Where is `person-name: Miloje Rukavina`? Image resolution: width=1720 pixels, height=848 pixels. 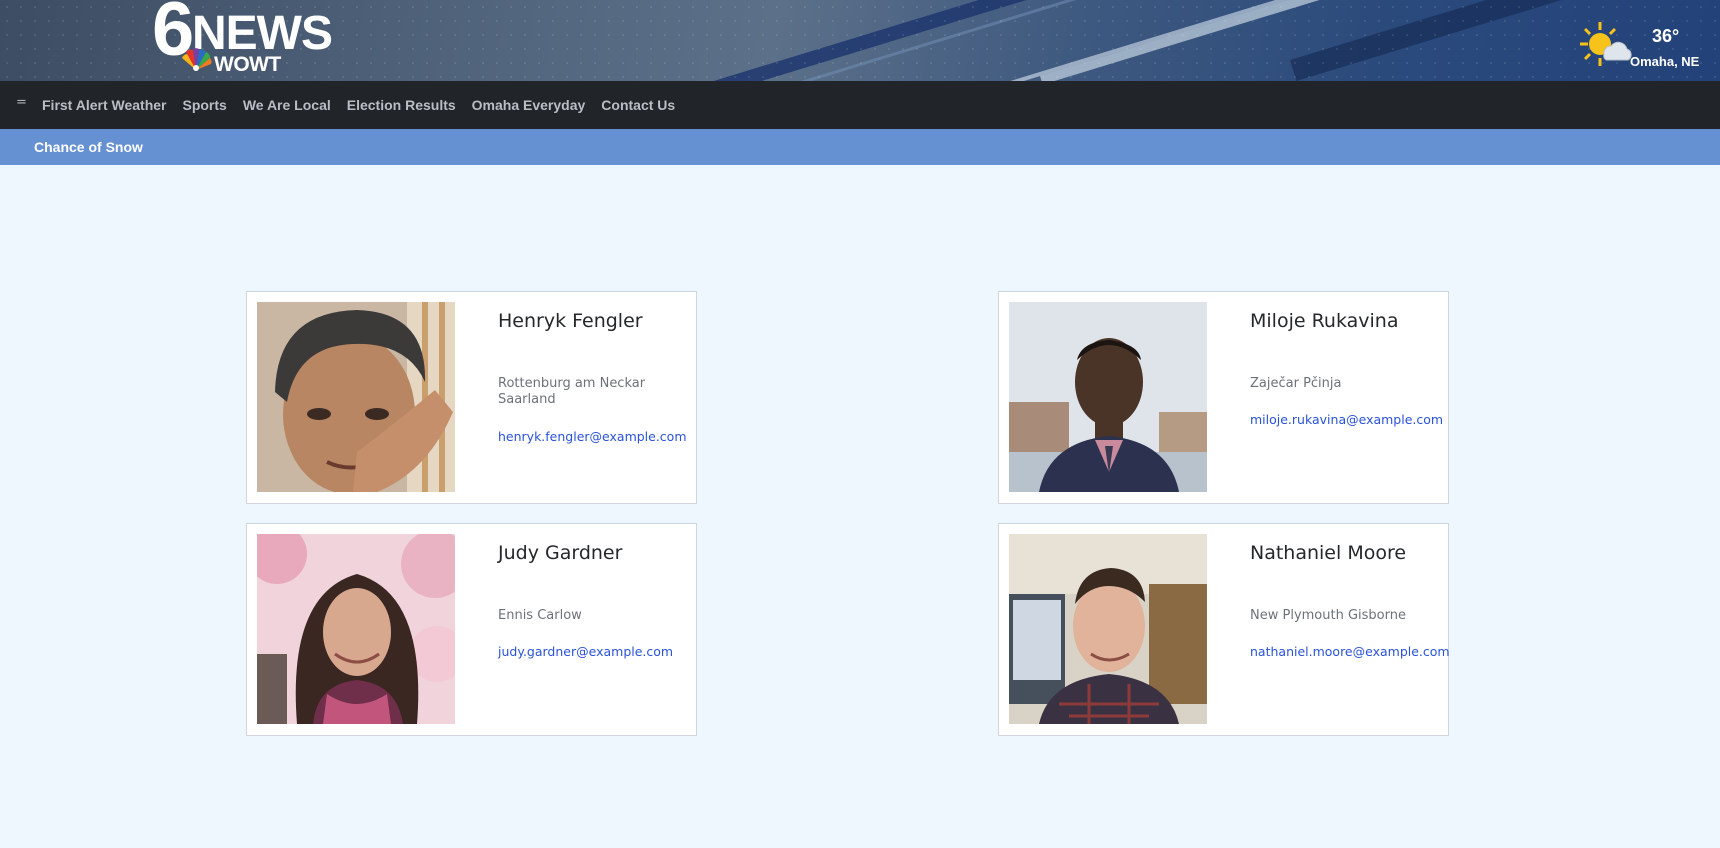 person-name: Miloje Rukavina is located at coordinates (1324, 321).